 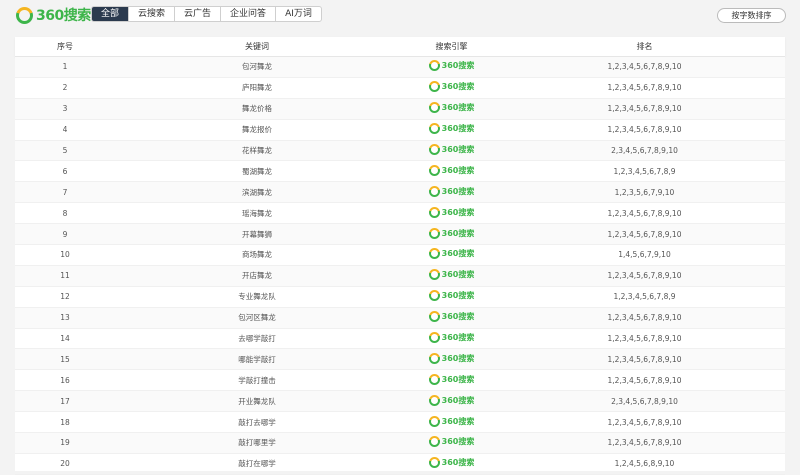 I want to click on tab-cloud-ads: 云广告, so click(x=198, y=14).